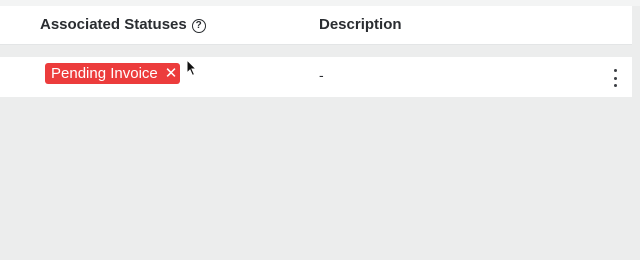 The image size is (640, 260). I want to click on column-header-description: Description, so click(360, 24).